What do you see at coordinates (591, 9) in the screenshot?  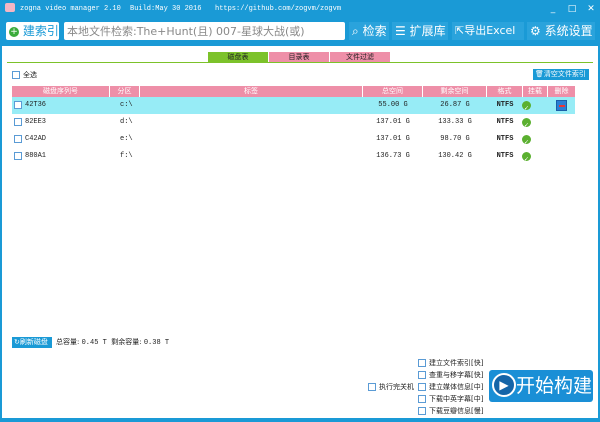 I see `close-button: ✕` at bounding box center [591, 9].